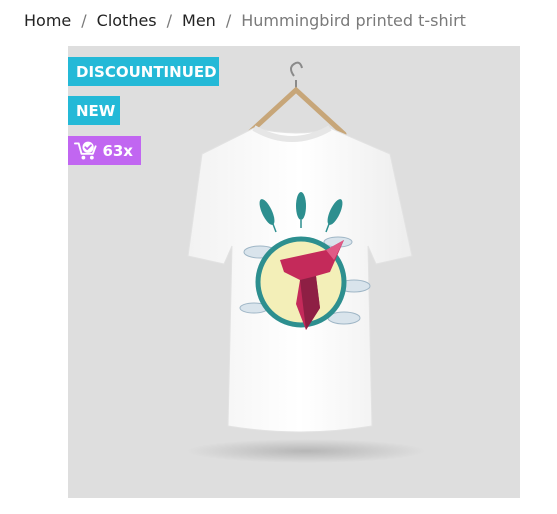  I want to click on sold-count-badge: 63x, so click(104, 150).